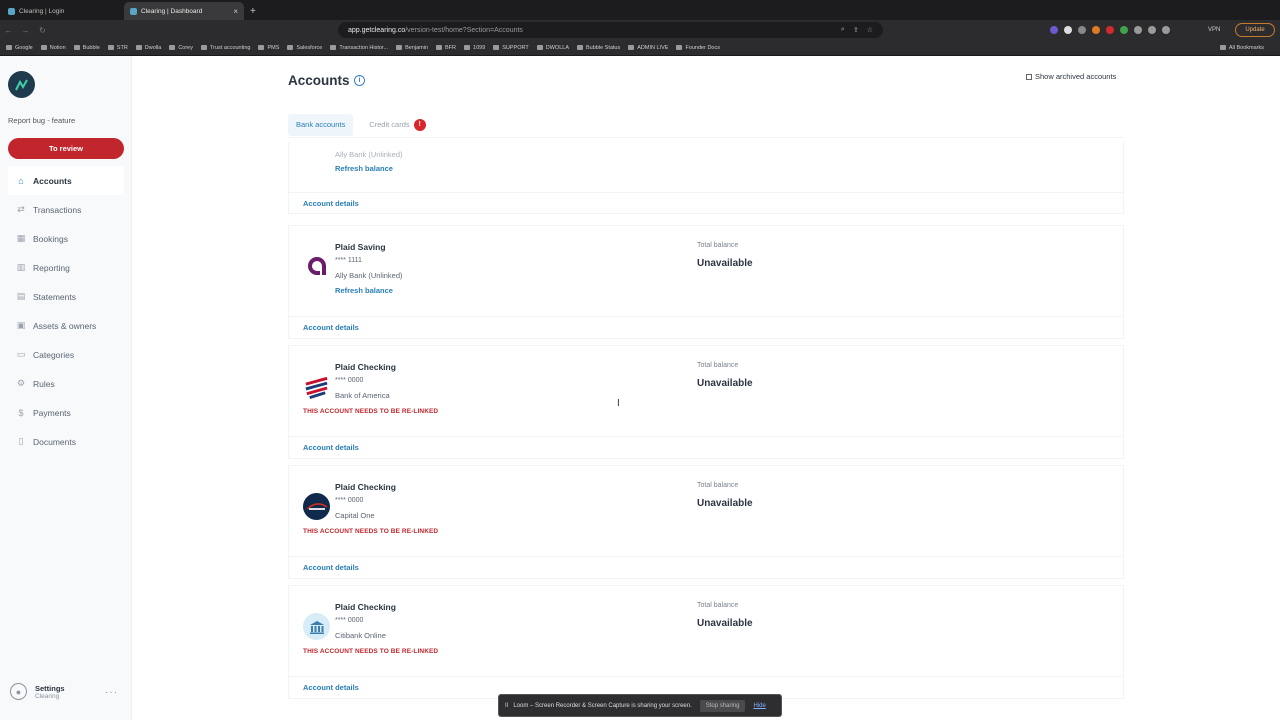 The width and height of the screenshot is (1280, 720). I want to click on bookmark: BFR, so click(446, 48).